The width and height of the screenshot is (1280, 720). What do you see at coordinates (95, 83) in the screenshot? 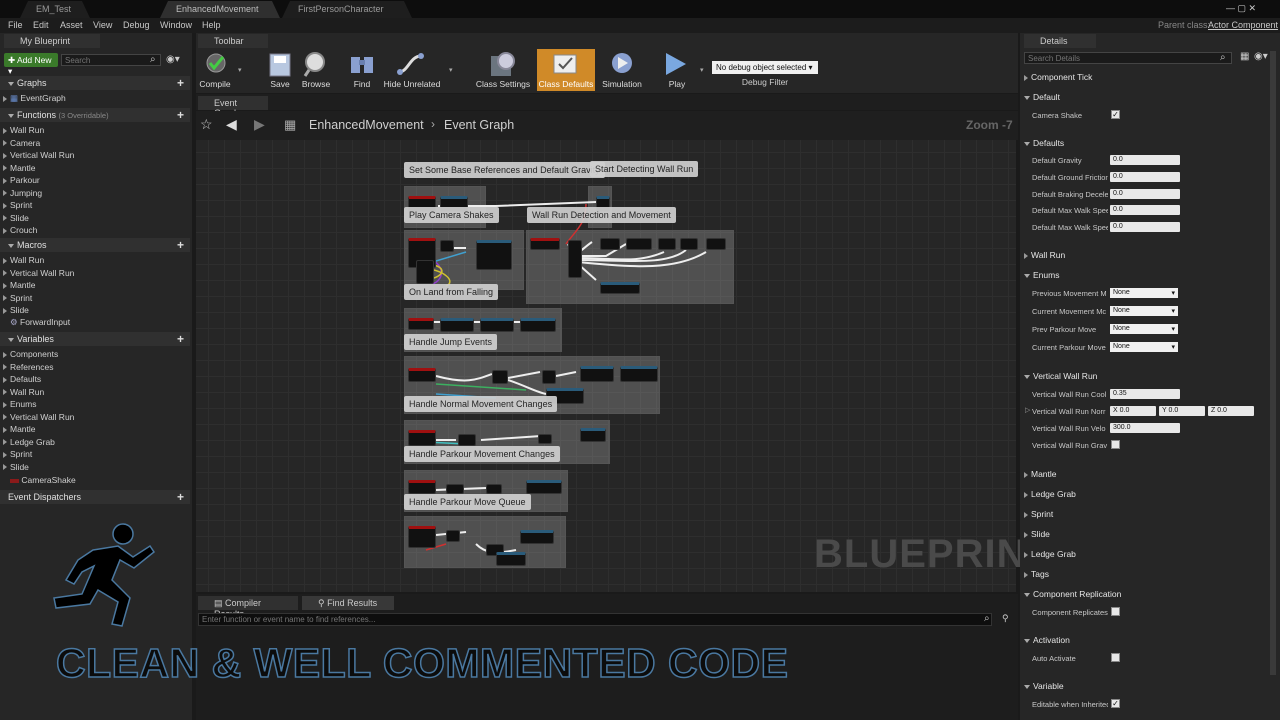
I see `graphs-header: Graphs +` at bounding box center [95, 83].